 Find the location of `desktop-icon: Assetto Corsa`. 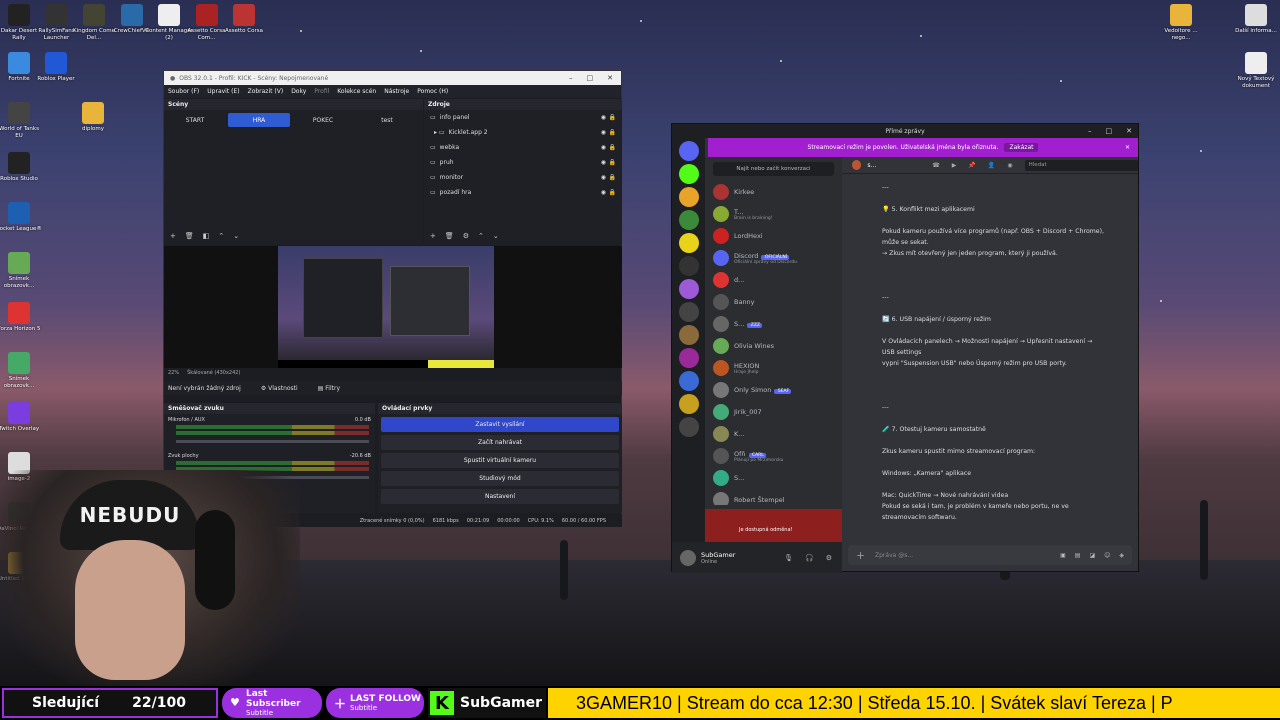

desktop-icon: Assetto Corsa is located at coordinates (244, 19).